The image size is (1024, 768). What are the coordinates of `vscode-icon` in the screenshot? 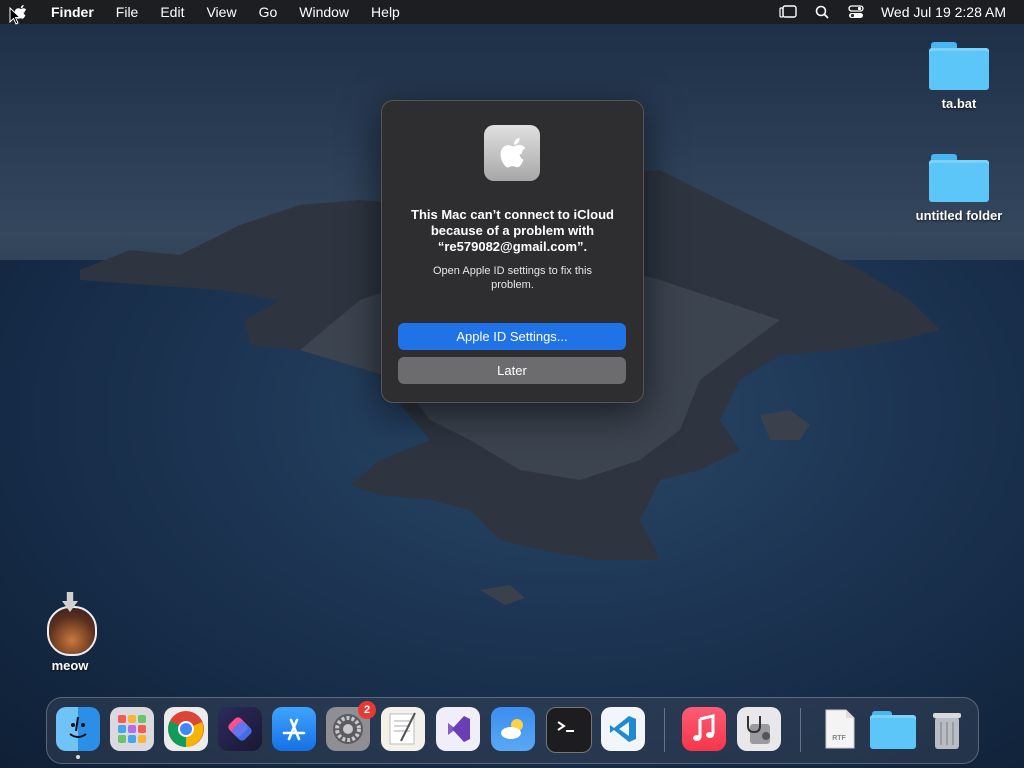 It's located at (623, 729).